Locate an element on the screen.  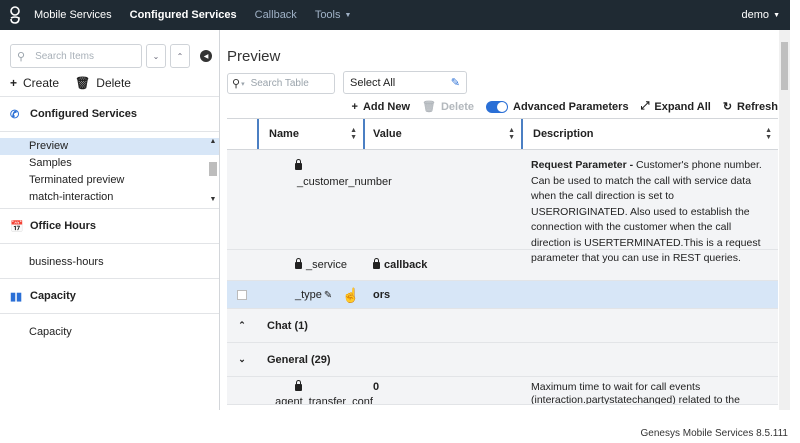
group-row-general: ⌄ General (29) is located at coordinates (502, 360).